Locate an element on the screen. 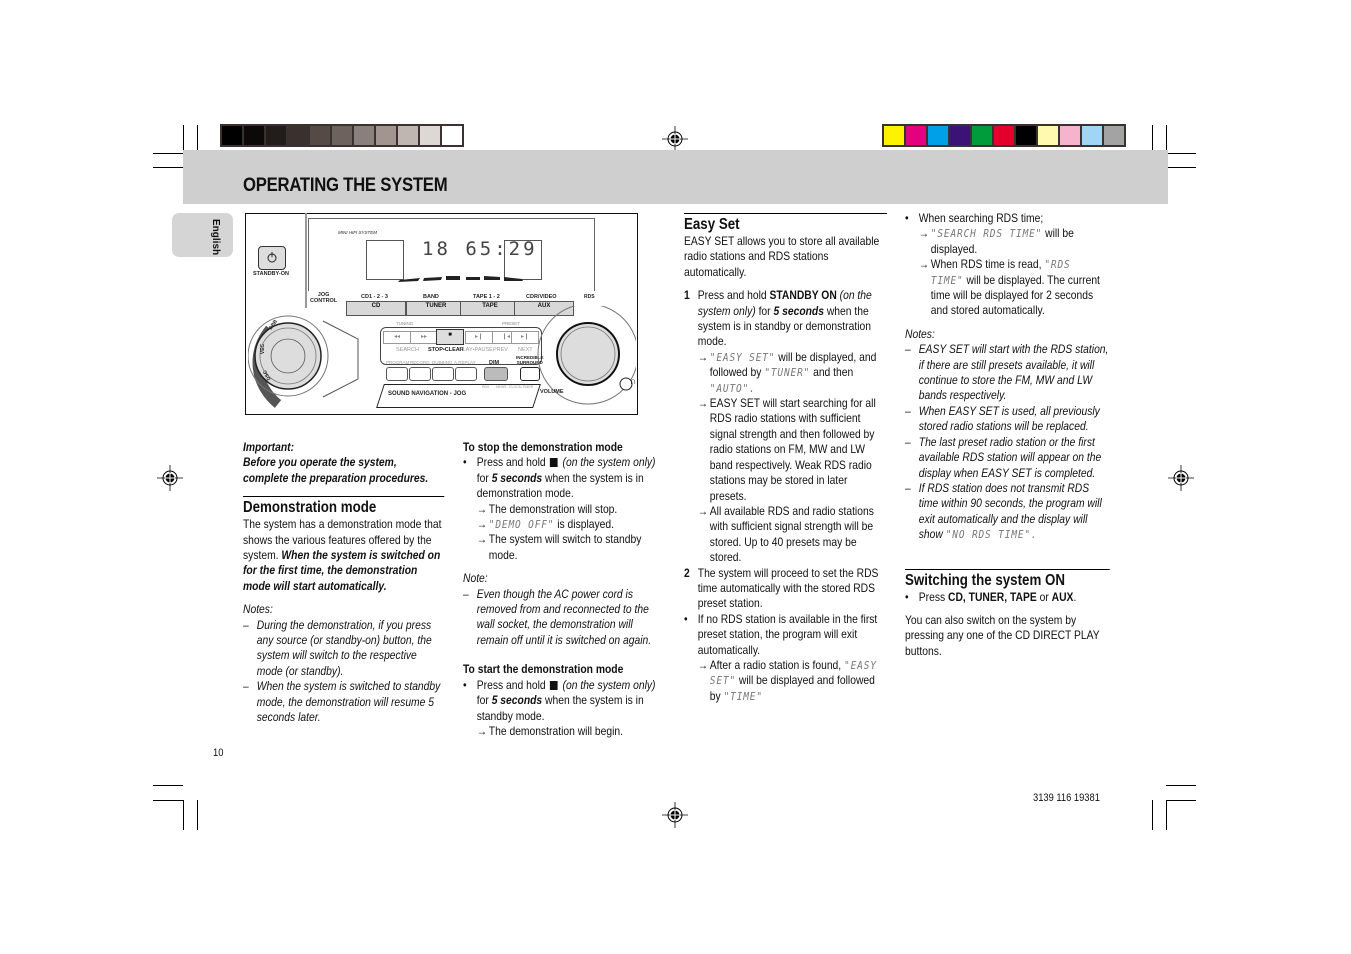 The height and width of the screenshot is (954, 1351). volume-label: VOLUME is located at coordinates (552, 392).